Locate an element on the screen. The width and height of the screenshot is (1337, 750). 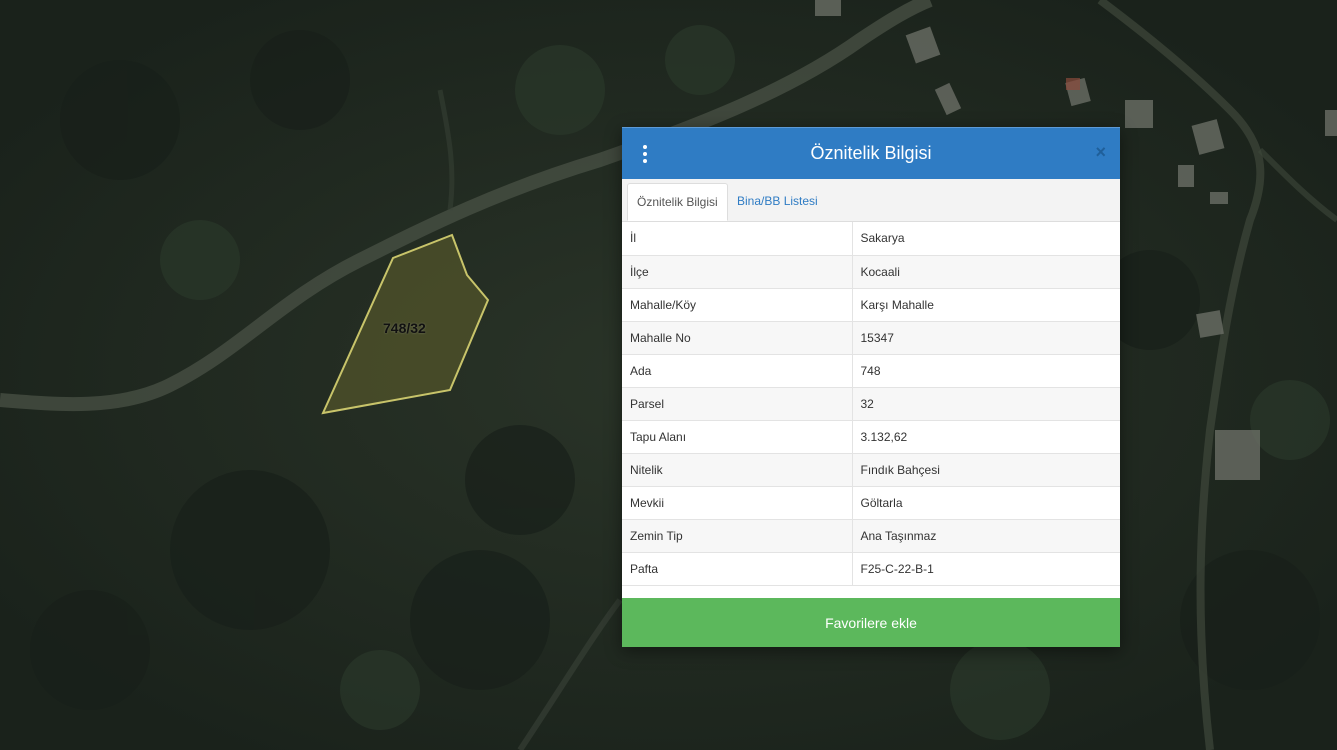
row-value: 32 is located at coordinates (986, 404).